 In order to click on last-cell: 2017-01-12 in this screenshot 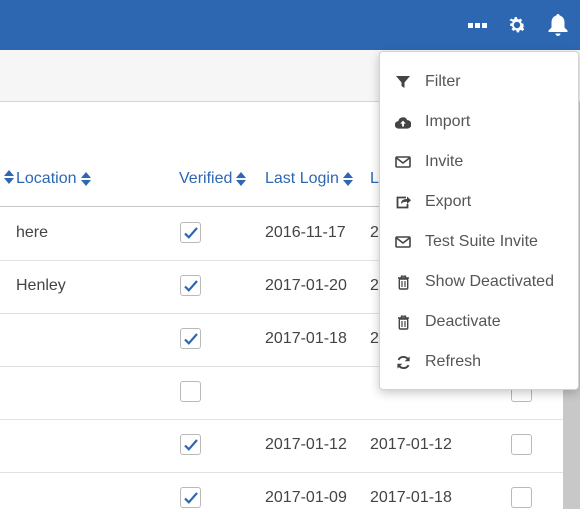, I will do `click(411, 444)`.